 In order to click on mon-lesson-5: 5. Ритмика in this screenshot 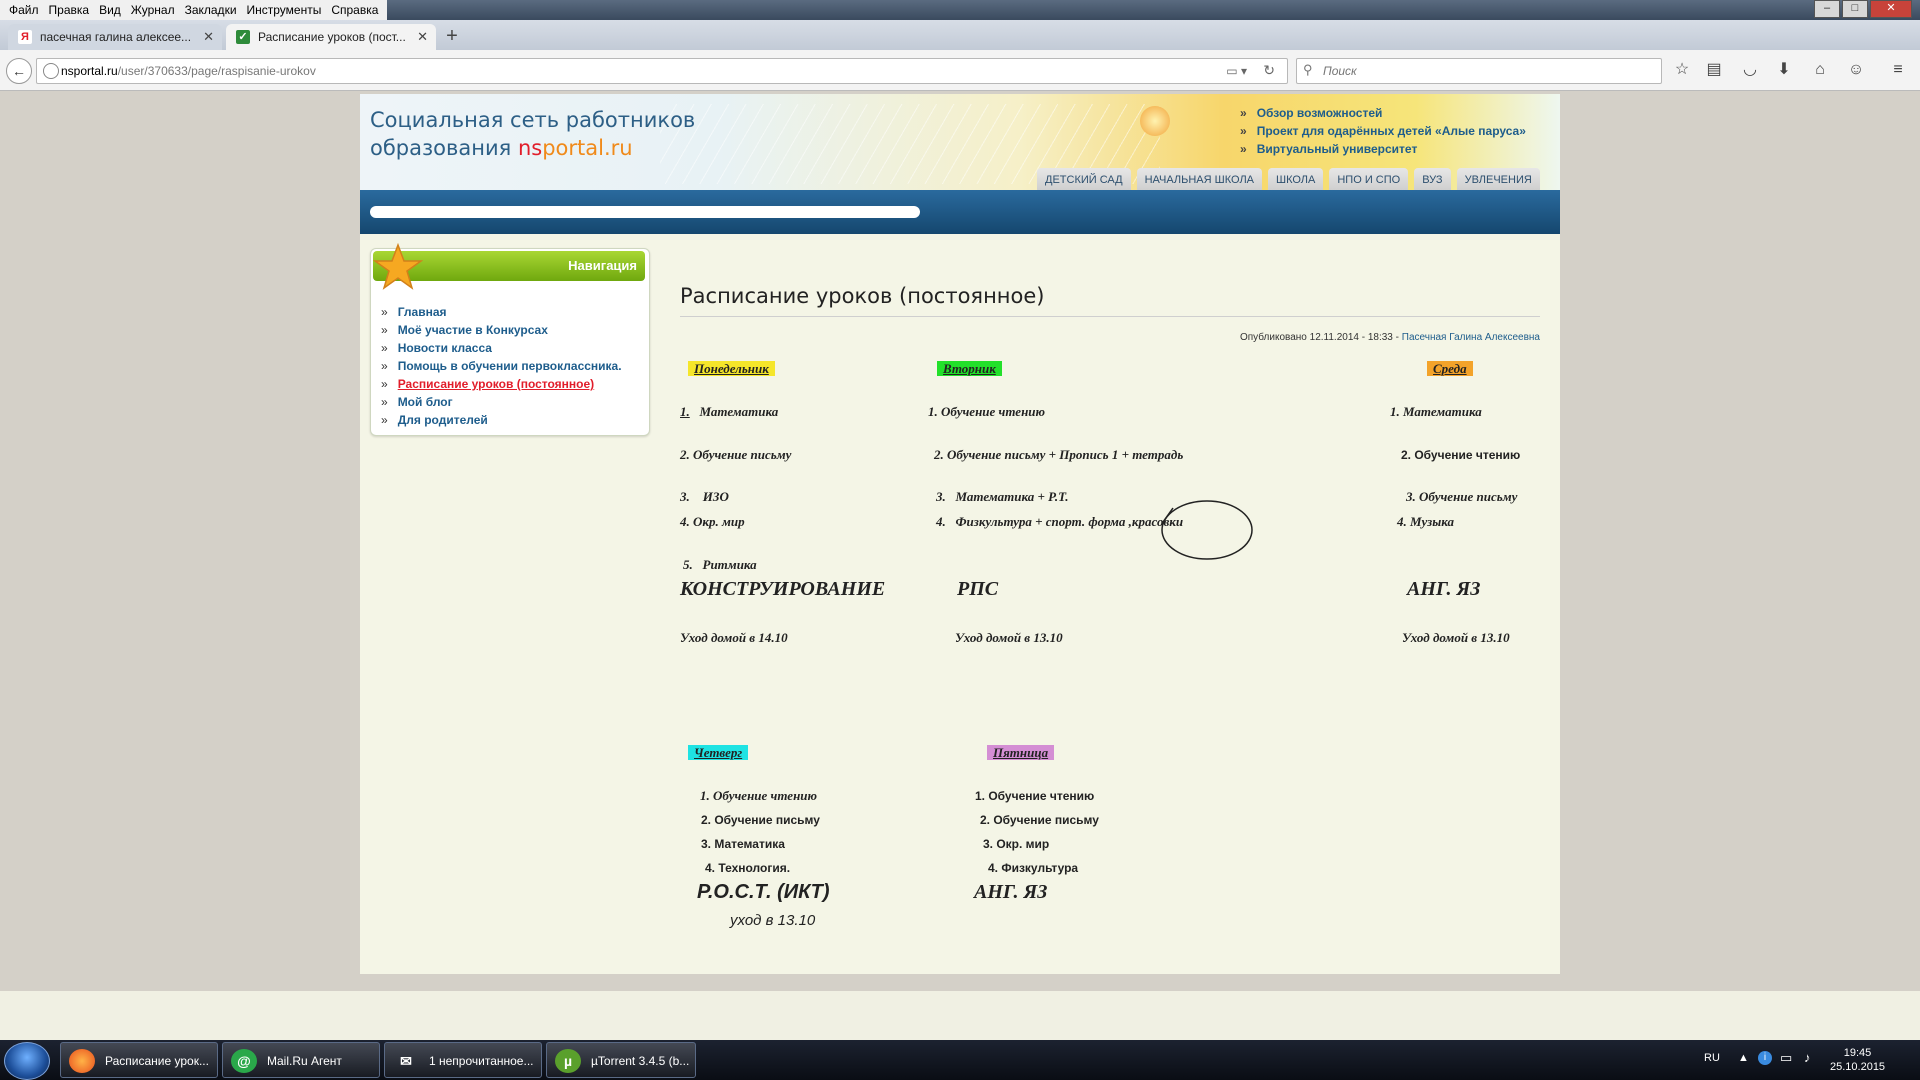, I will do `click(720, 564)`.